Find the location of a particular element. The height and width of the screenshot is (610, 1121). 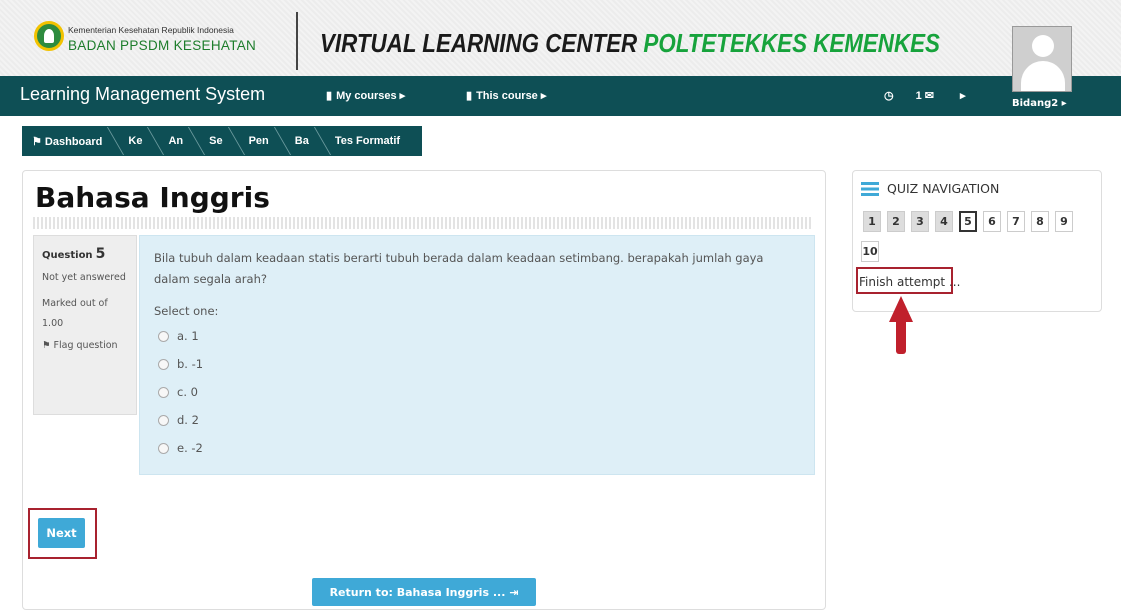

this-course-menu: ▮ This course ▸ is located at coordinates (506, 95).